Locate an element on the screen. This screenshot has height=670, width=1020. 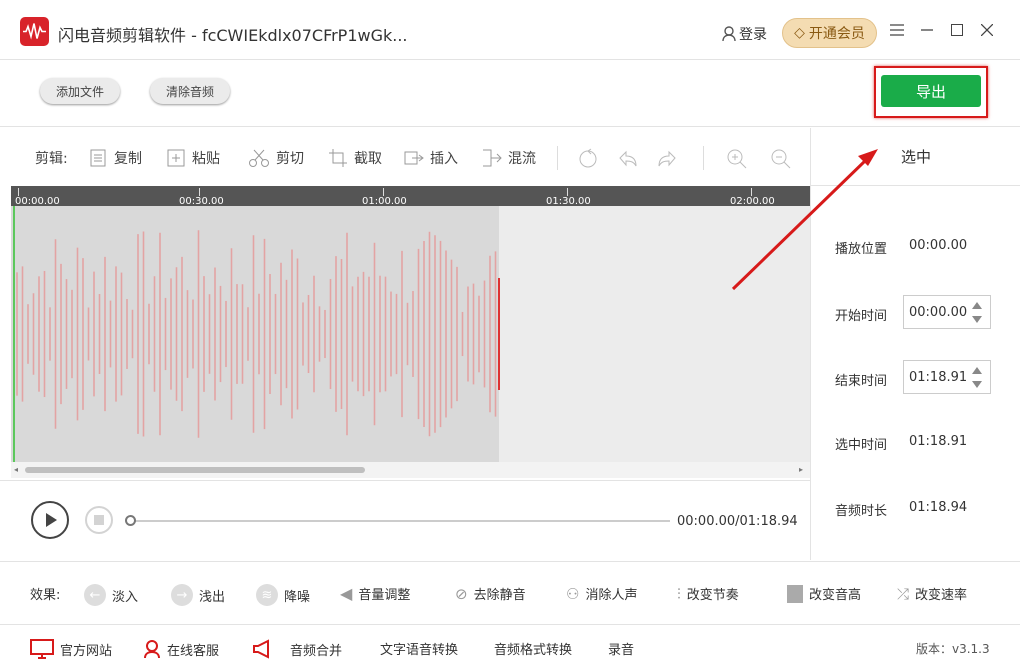
playhead is located at coordinates (14, 334).